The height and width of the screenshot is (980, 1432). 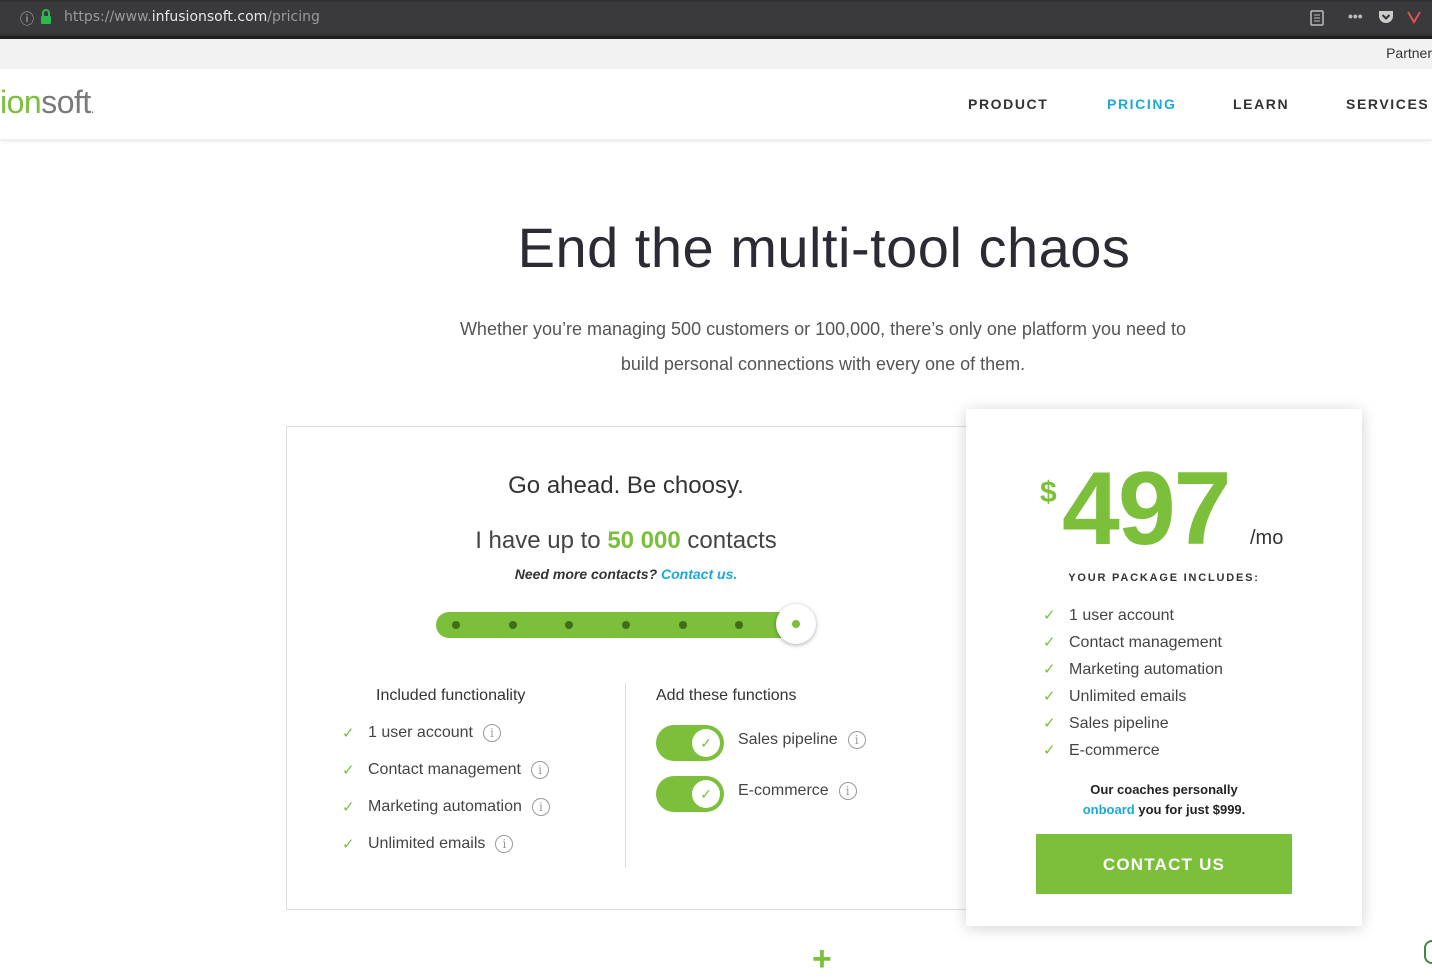 What do you see at coordinates (1192, 809) in the screenshot?
I see `coaching-price-text: you for just $999.` at bounding box center [1192, 809].